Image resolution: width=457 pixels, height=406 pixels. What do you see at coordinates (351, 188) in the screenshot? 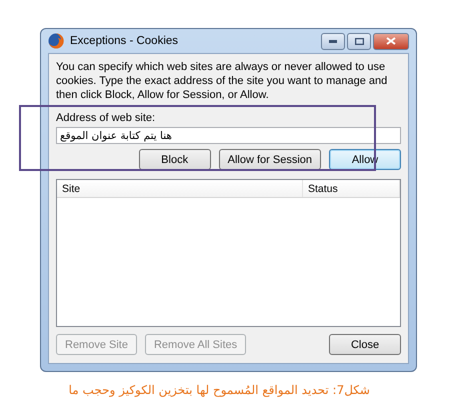
I see `column-header: Status` at bounding box center [351, 188].